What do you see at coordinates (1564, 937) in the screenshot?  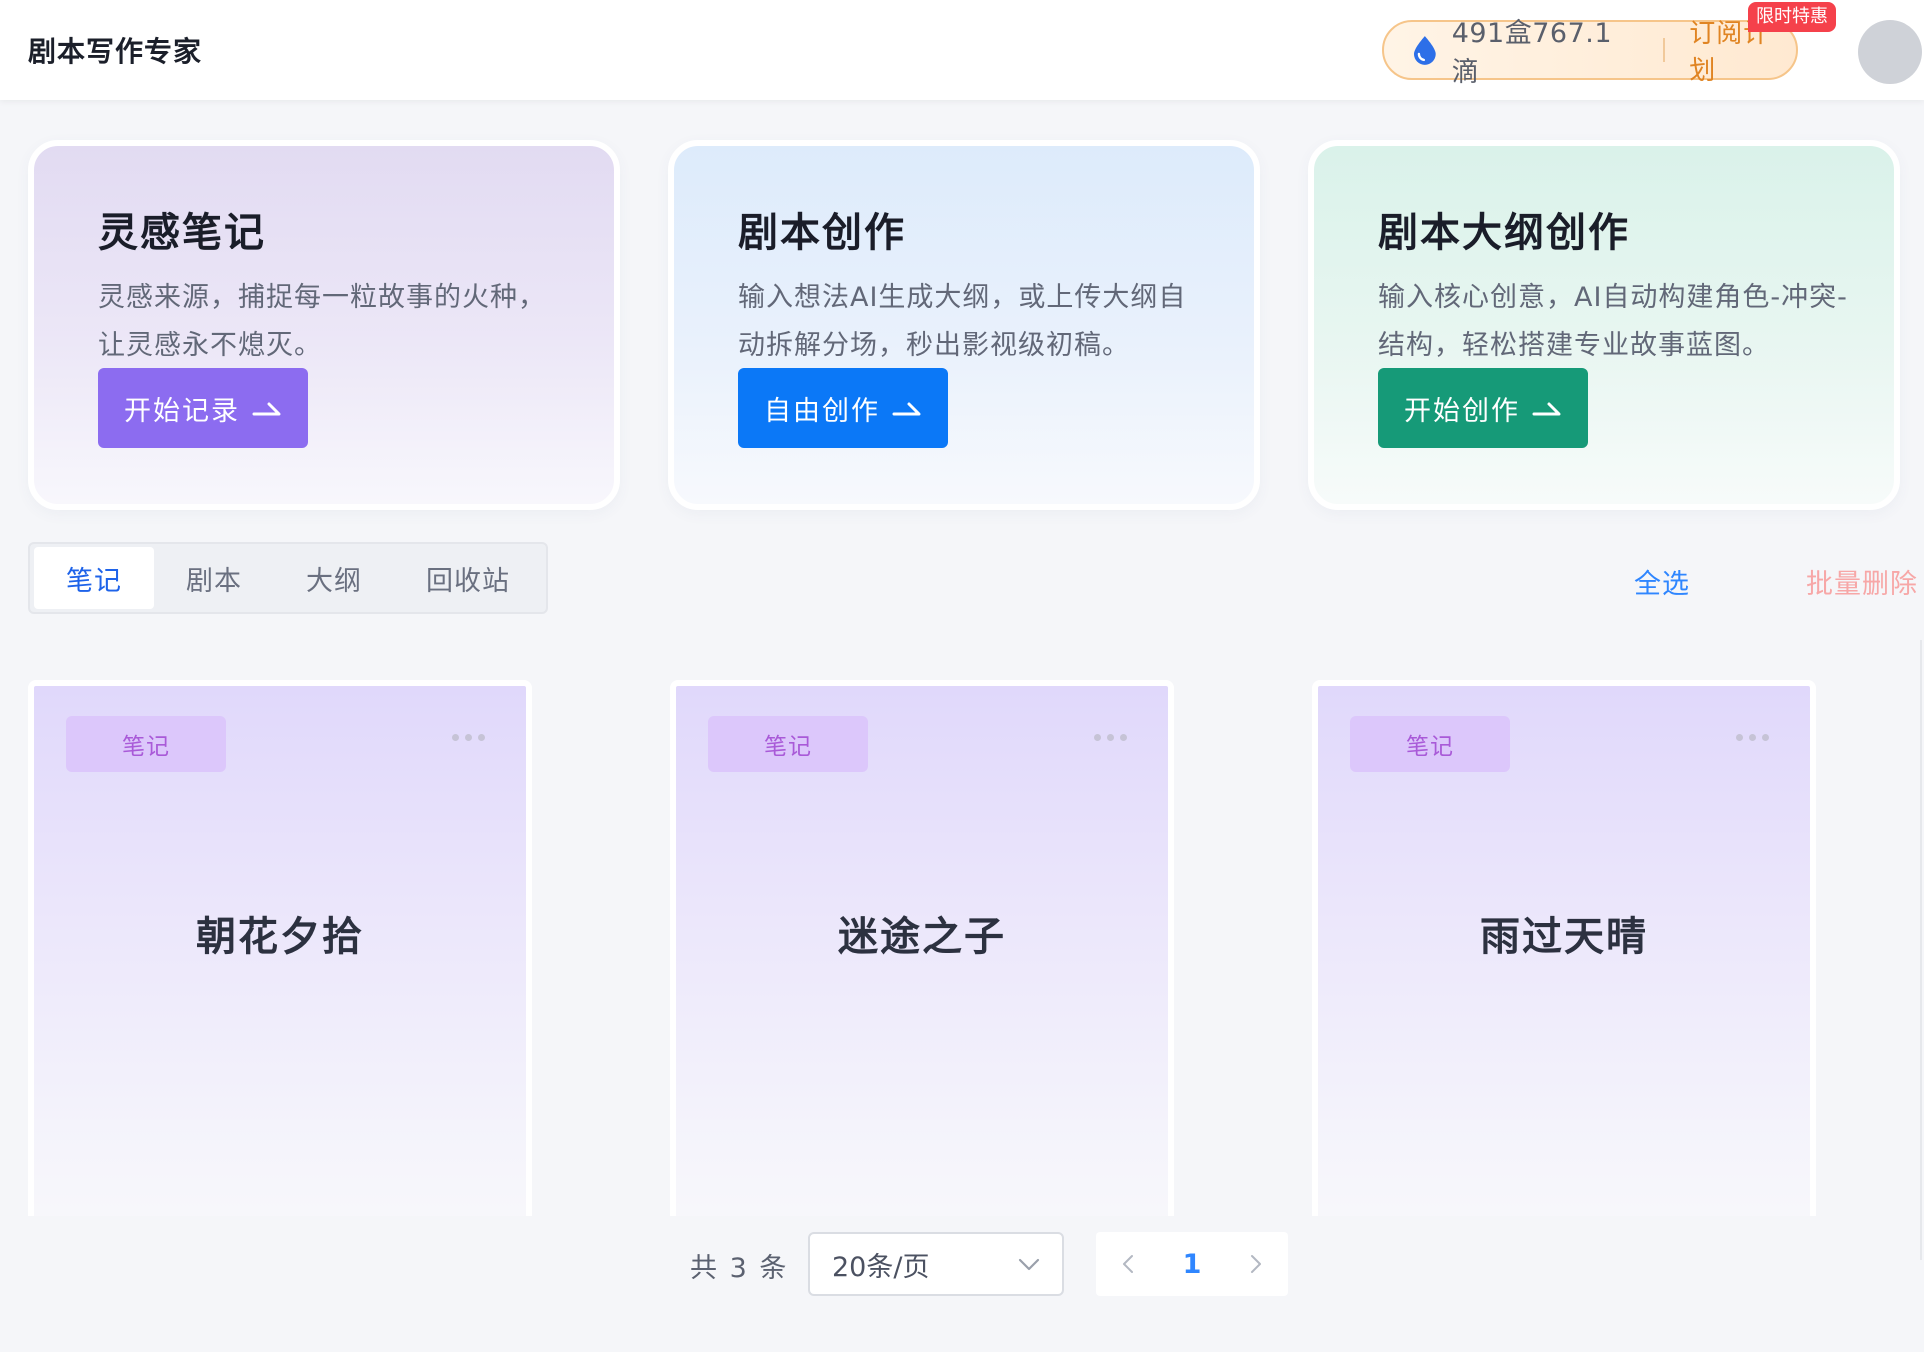 I see `note-title: 雨过天晴` at bounding box center [1564, 937].